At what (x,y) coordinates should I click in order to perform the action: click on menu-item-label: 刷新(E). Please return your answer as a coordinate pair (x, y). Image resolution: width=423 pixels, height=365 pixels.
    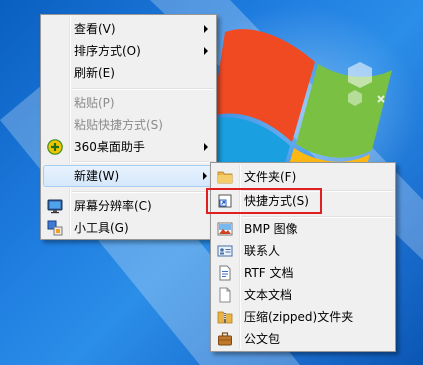
    Looking at the image, I should click on (94, 73).